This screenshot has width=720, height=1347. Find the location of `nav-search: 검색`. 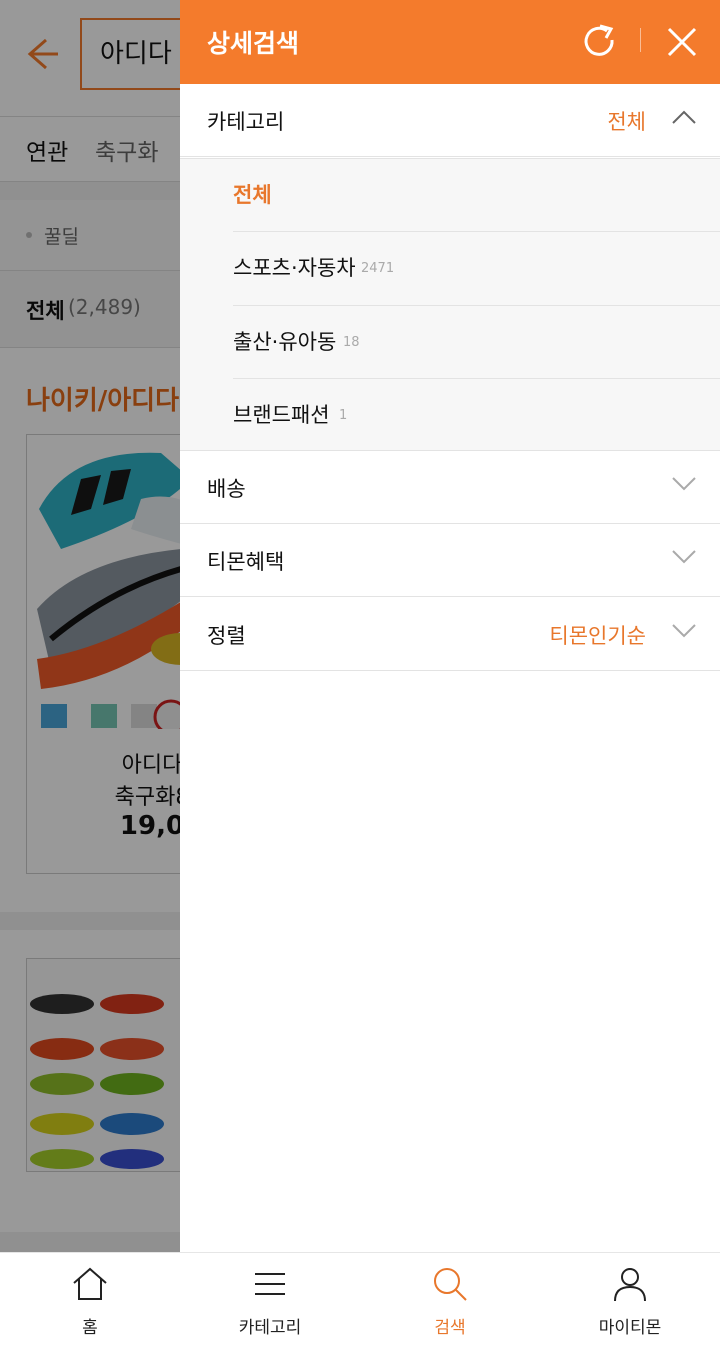

nav-search: 검색 is located at coordinates (450, 1300).